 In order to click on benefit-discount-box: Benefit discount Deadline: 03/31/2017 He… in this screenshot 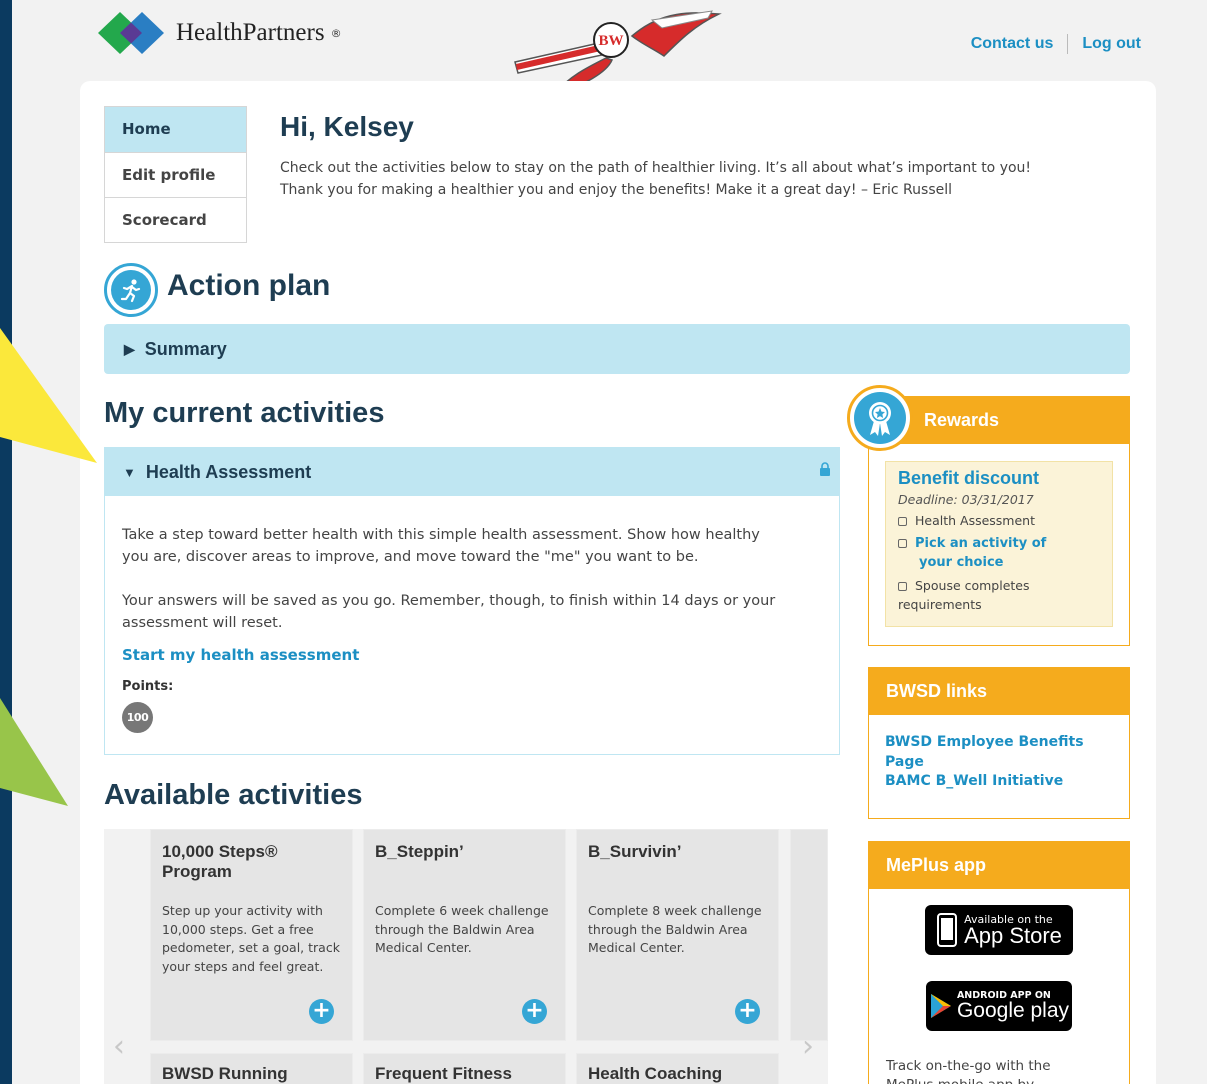, I will do `click(999, 544)`.